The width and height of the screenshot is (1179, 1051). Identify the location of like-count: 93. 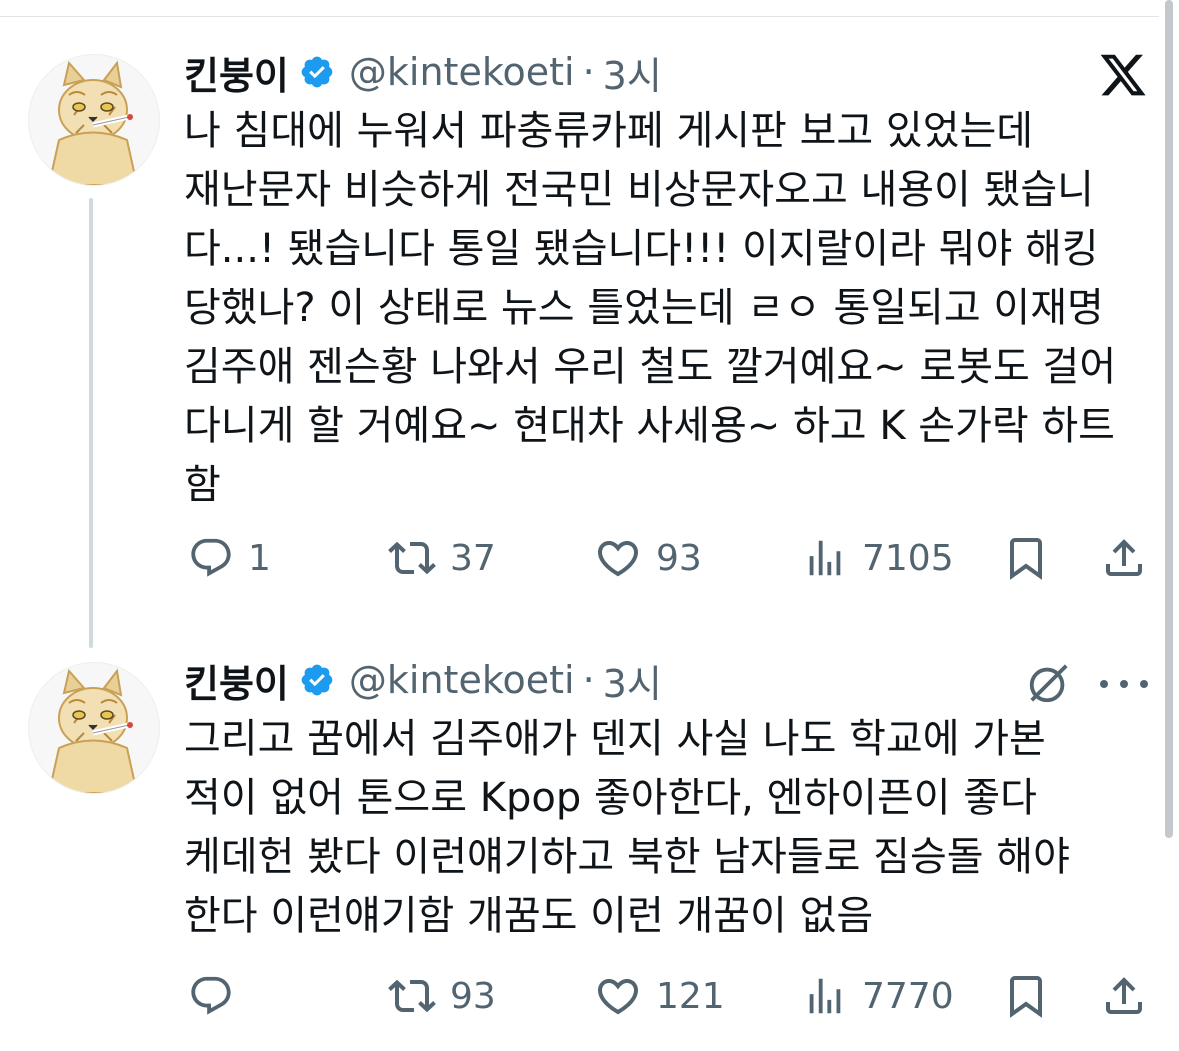
(679, 558).